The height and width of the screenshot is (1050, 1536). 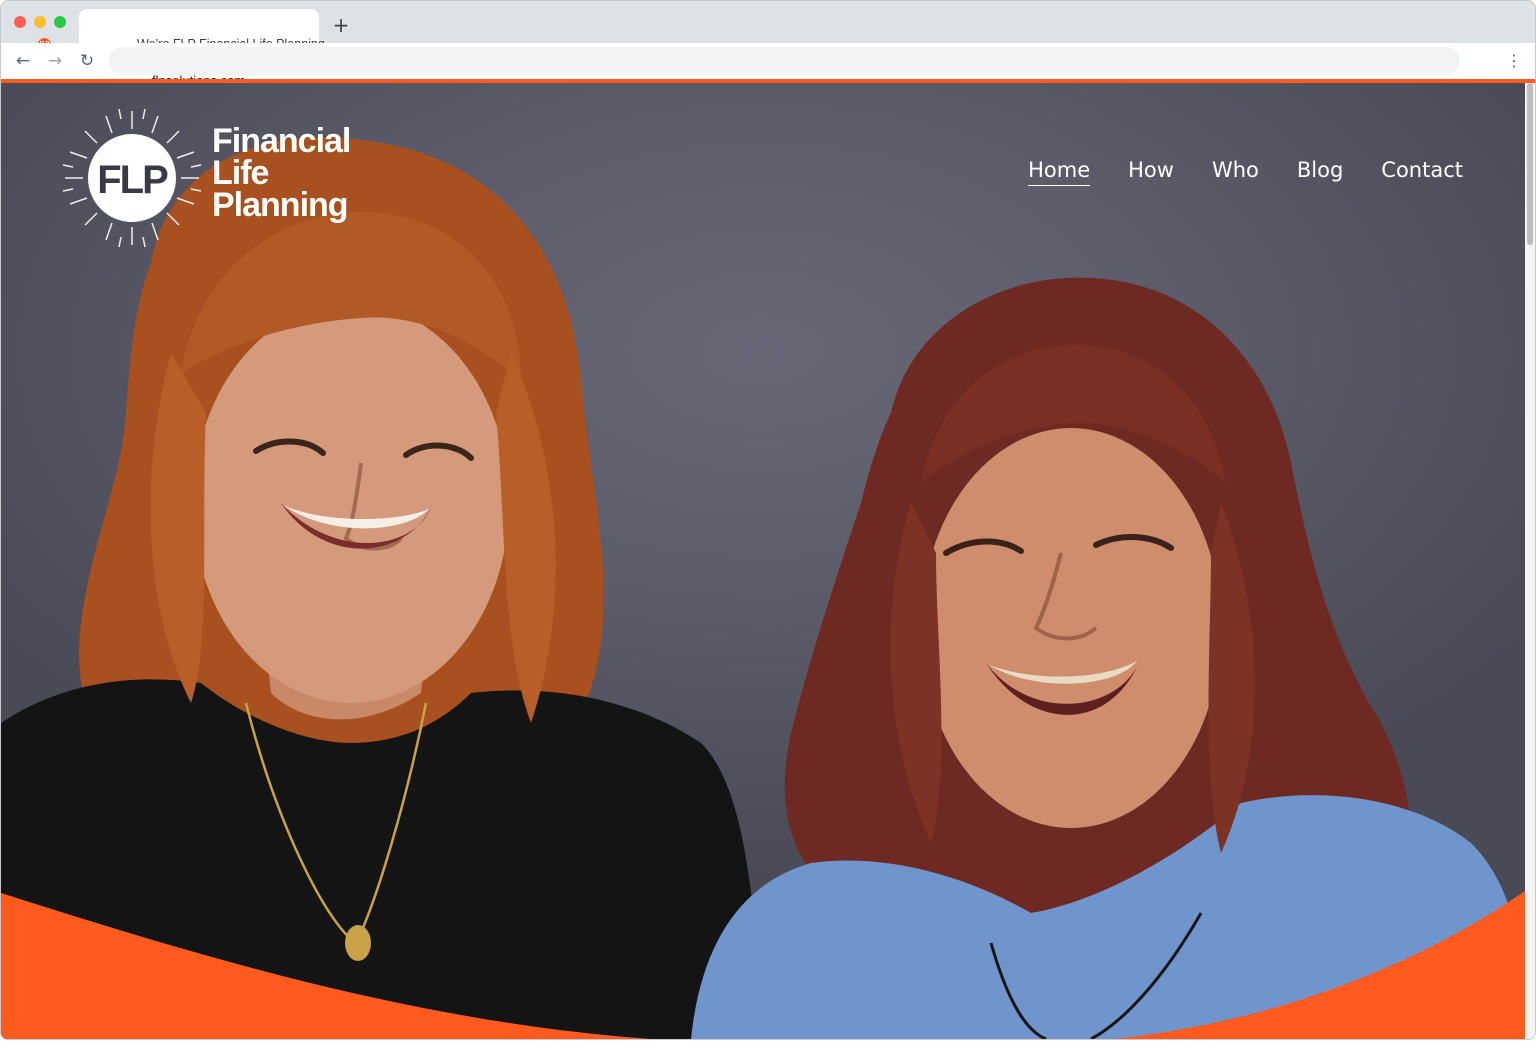 I want to click on main-nav: Home How Who Blog Contact, so click(x=1245, y=172).